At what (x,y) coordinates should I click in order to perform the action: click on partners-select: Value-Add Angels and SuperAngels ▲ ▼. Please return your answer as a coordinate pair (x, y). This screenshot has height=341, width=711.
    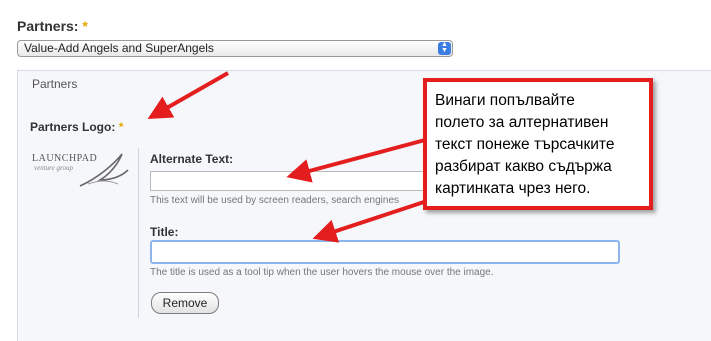
    Looking at the image, I should click on (235, 48).